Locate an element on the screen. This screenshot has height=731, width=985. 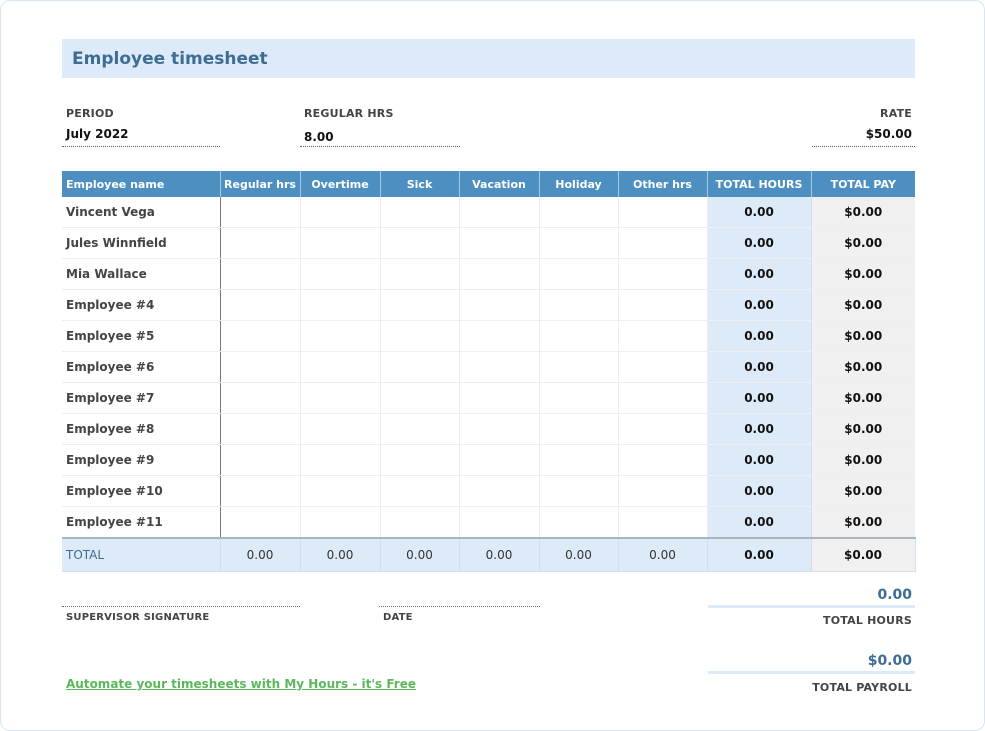
employee-name-cell: Mia Wallace is located at coordinates (141, 274).